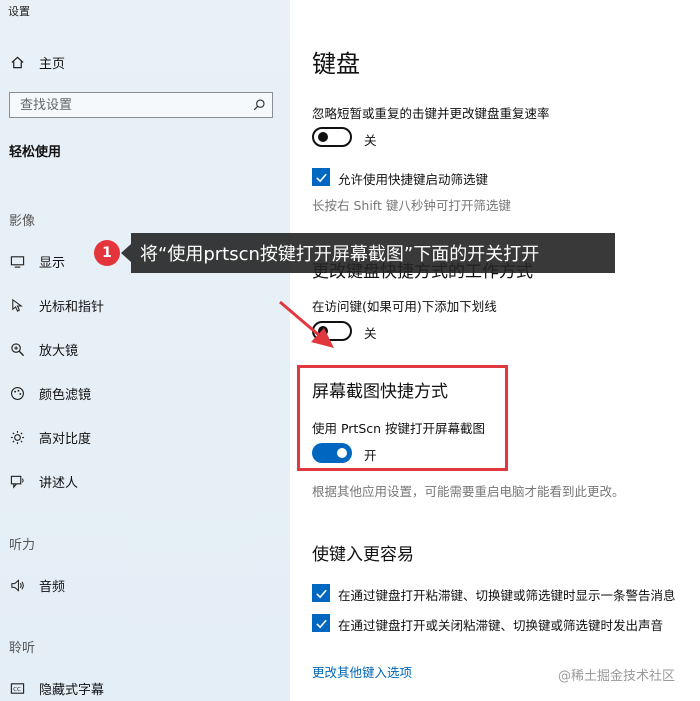 The width and height of the screenshot is (700, 701). I want to click on sidebar-item-label: 讲述人, so click(59, 483).